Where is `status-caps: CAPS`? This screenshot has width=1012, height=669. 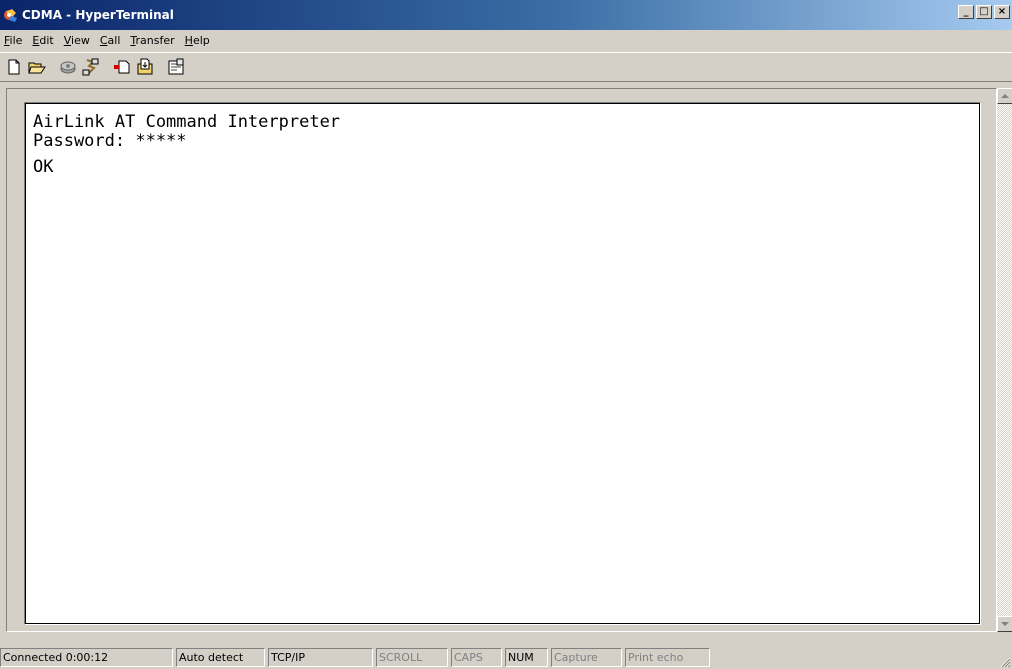 status-caps: CAPS is located at coordinates (476, 657).